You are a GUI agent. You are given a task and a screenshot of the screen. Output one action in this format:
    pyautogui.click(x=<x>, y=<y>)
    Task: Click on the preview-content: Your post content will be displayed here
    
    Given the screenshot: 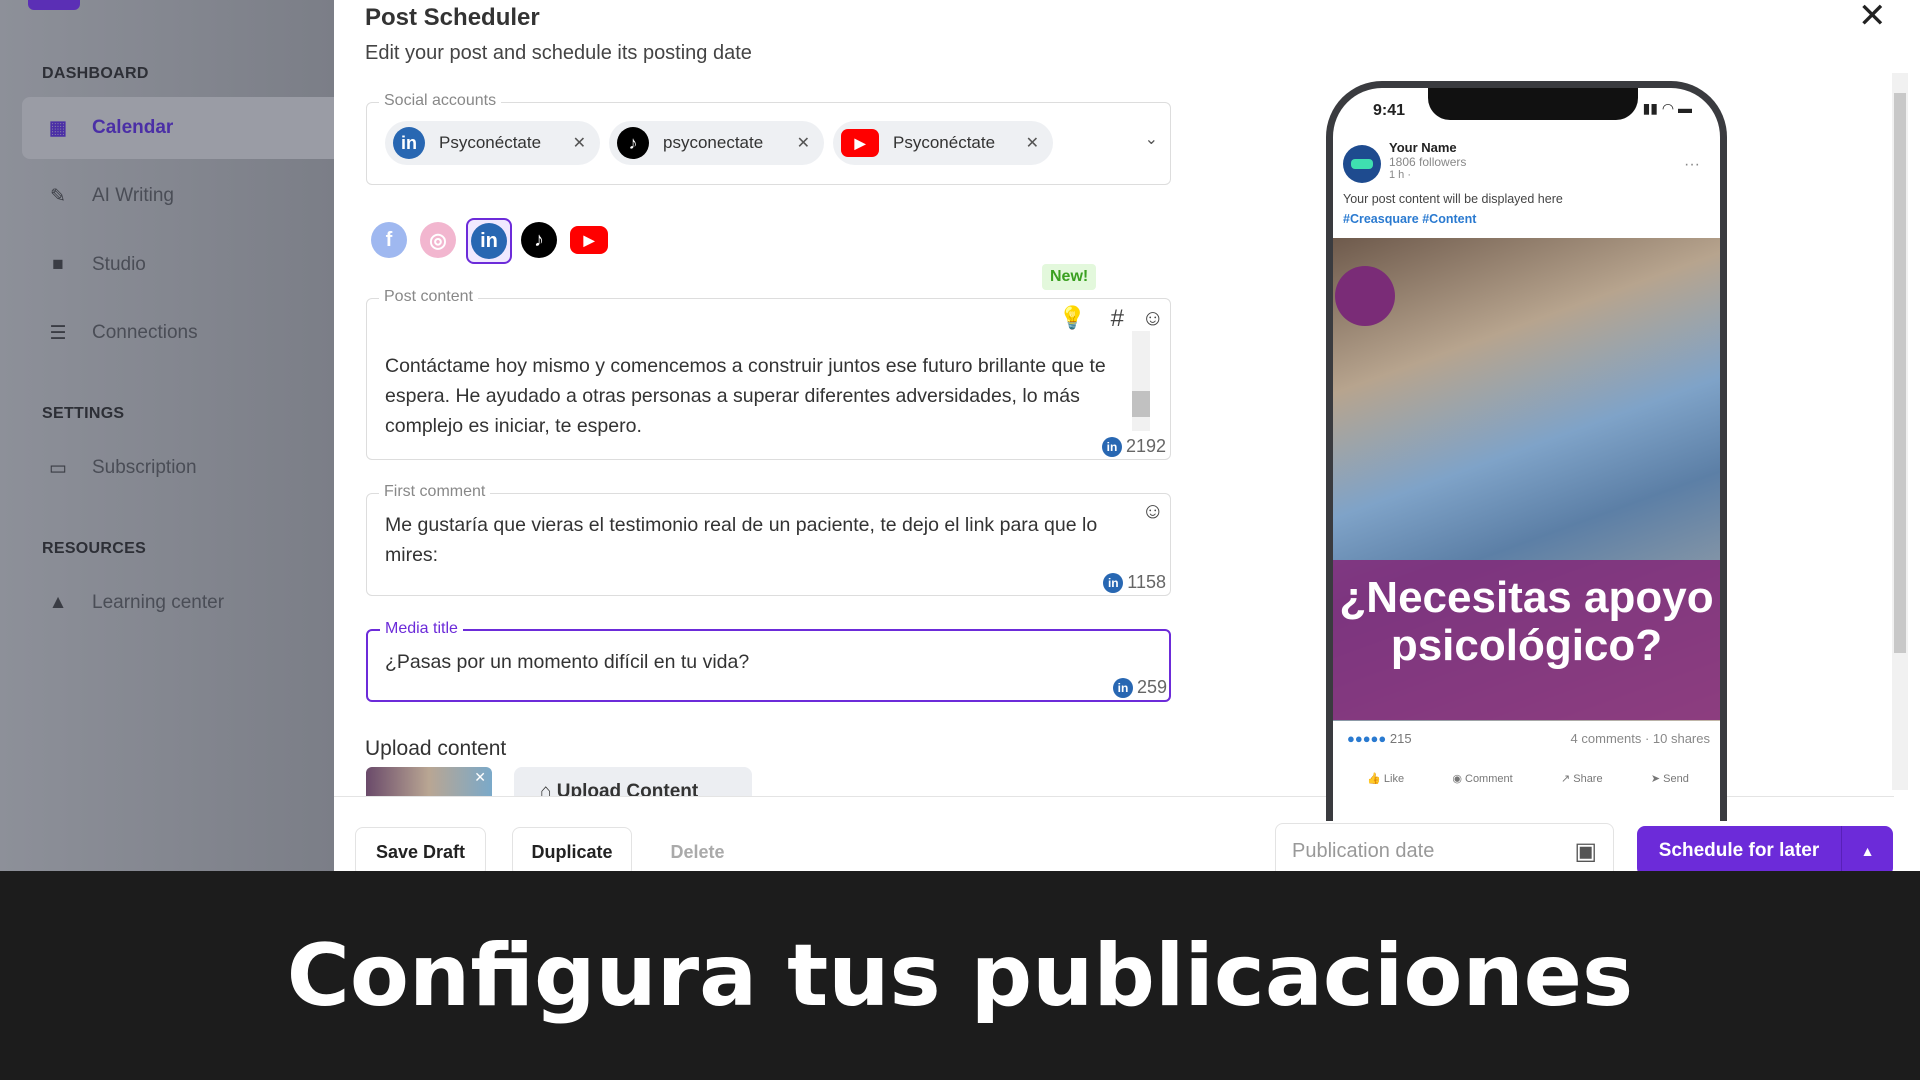 What is the action you would take?
    pyautogui.click(x=1453, y=199)
    